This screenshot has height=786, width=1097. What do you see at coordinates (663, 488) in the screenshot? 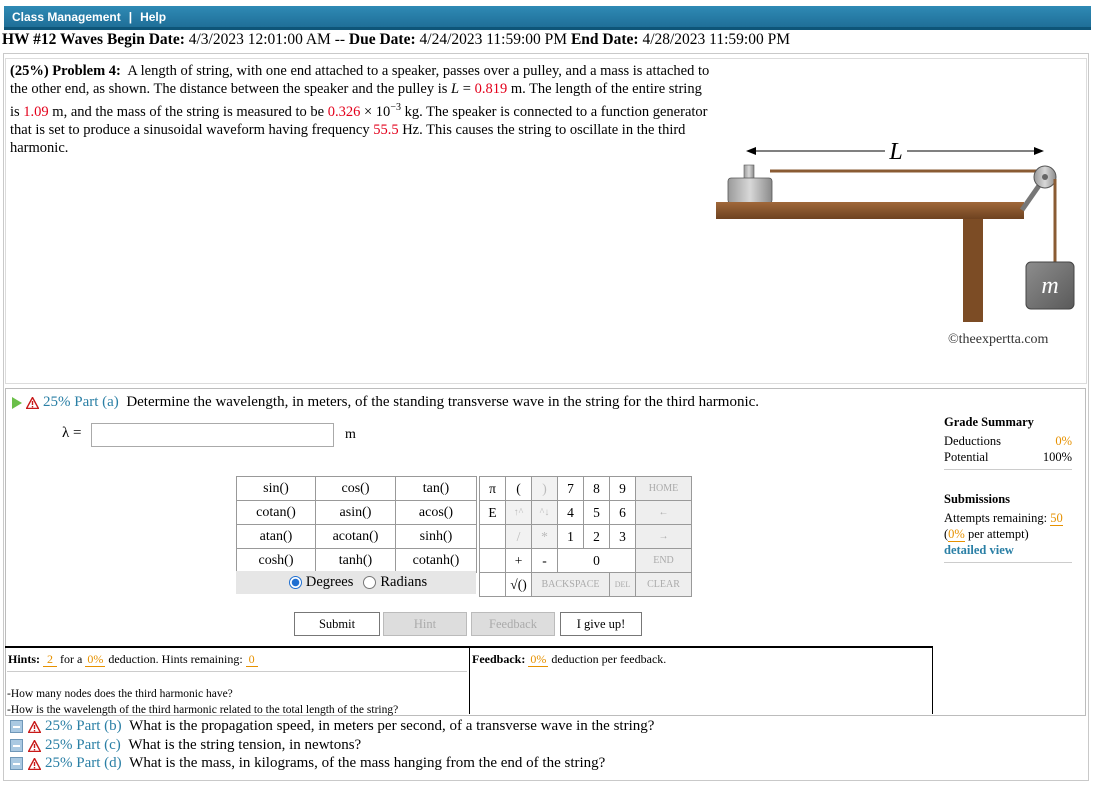
I see `key-home: HOME` at bounding box center [663, 488].